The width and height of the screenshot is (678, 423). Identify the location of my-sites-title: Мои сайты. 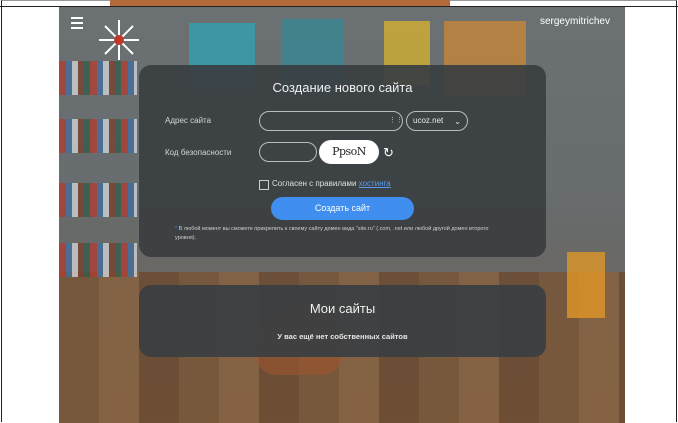
(342, 308).